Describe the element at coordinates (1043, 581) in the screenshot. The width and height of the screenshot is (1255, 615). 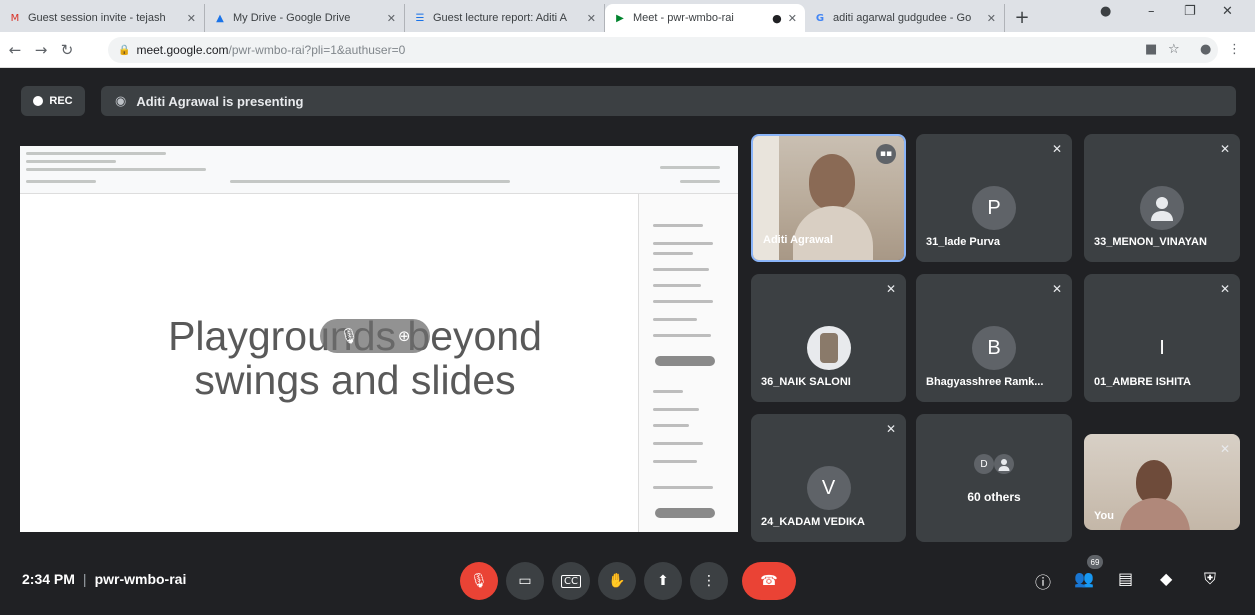
I see `meeting-details-icon: ⓘ` at that location.